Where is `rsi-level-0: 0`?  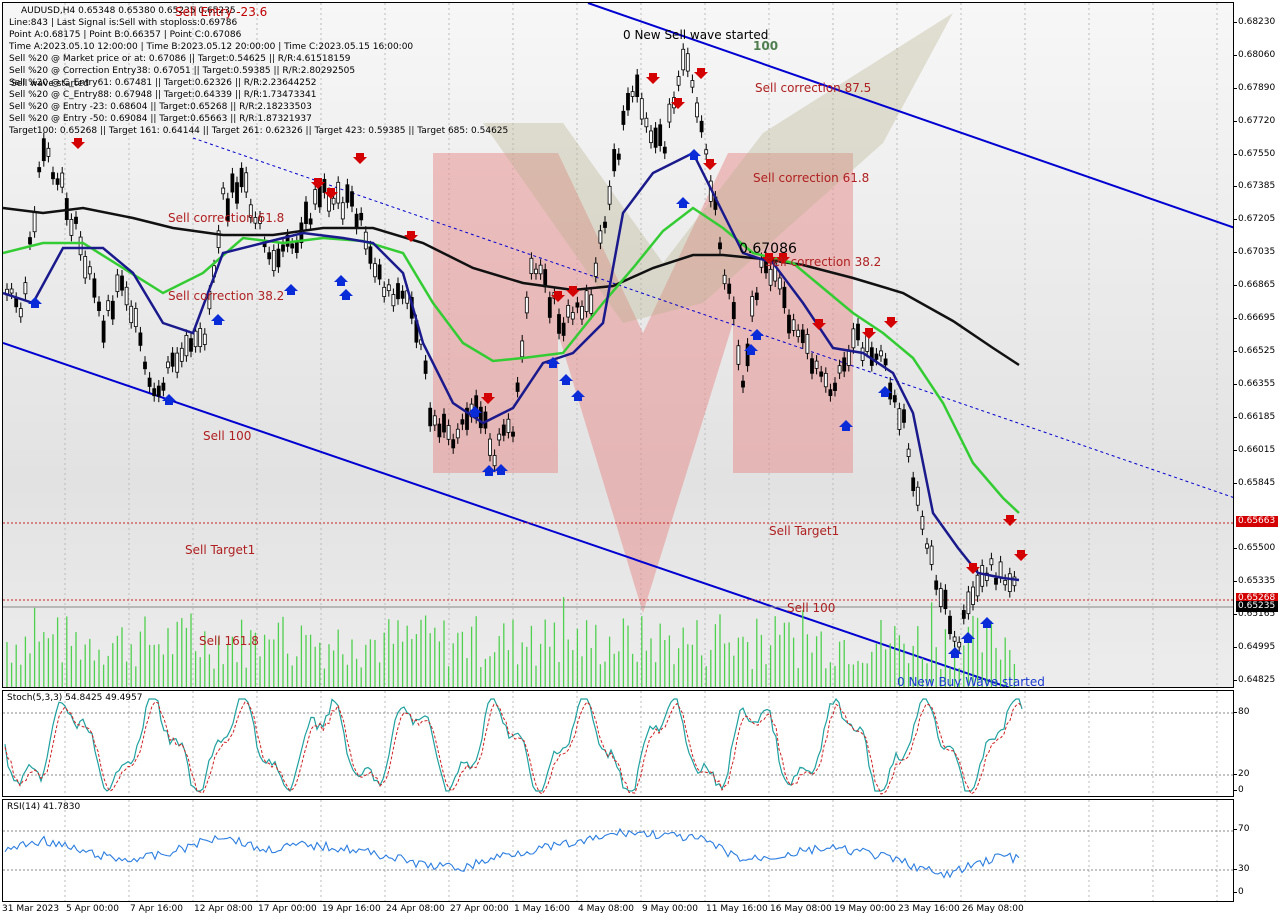
rsi-level-0: 0 is located at coordinates (1239, 892).